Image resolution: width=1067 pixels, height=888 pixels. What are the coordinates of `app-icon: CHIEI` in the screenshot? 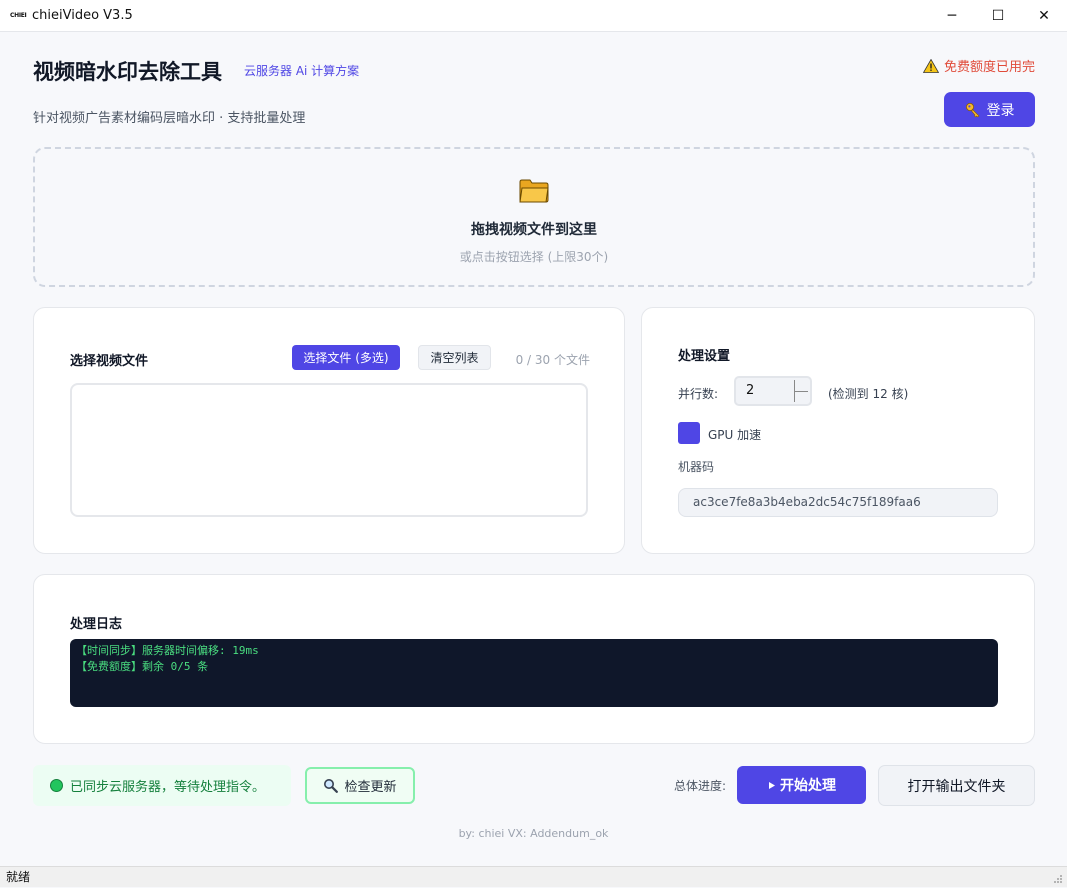 It's located at (18, 15).